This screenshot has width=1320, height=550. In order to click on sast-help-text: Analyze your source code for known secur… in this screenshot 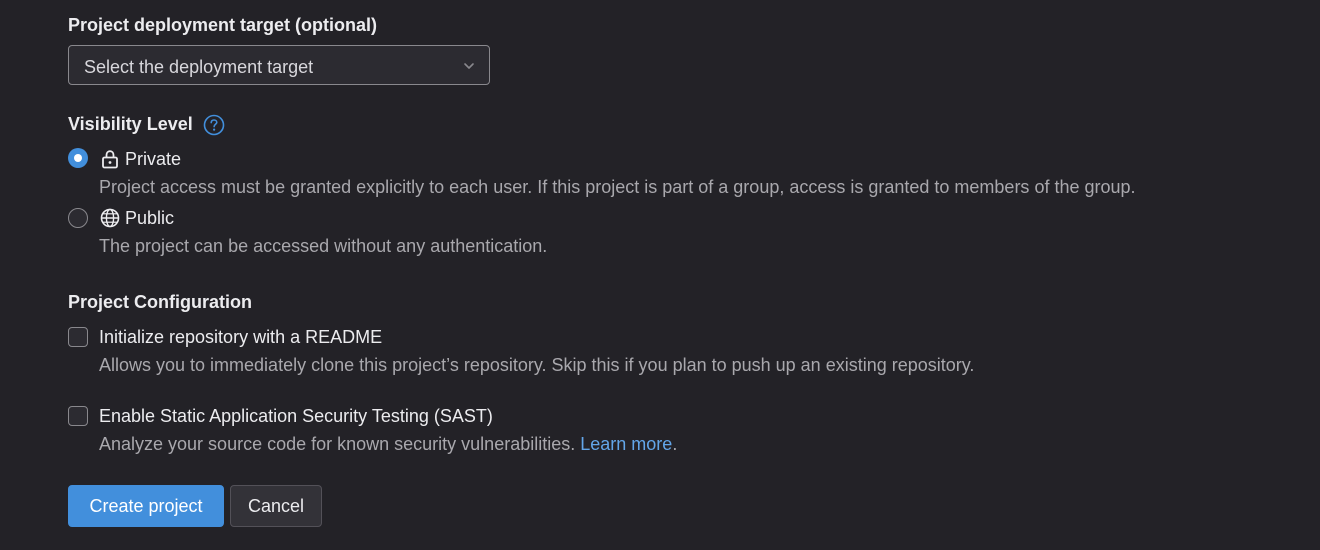, I will do `click(388, 444)`.